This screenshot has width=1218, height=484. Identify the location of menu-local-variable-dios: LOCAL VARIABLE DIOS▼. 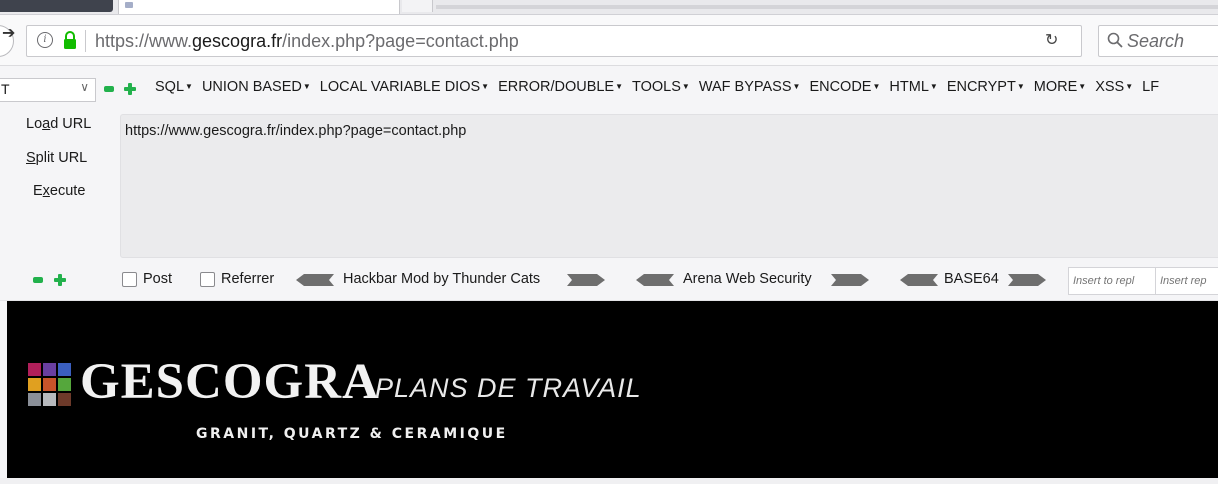
(404, 87).